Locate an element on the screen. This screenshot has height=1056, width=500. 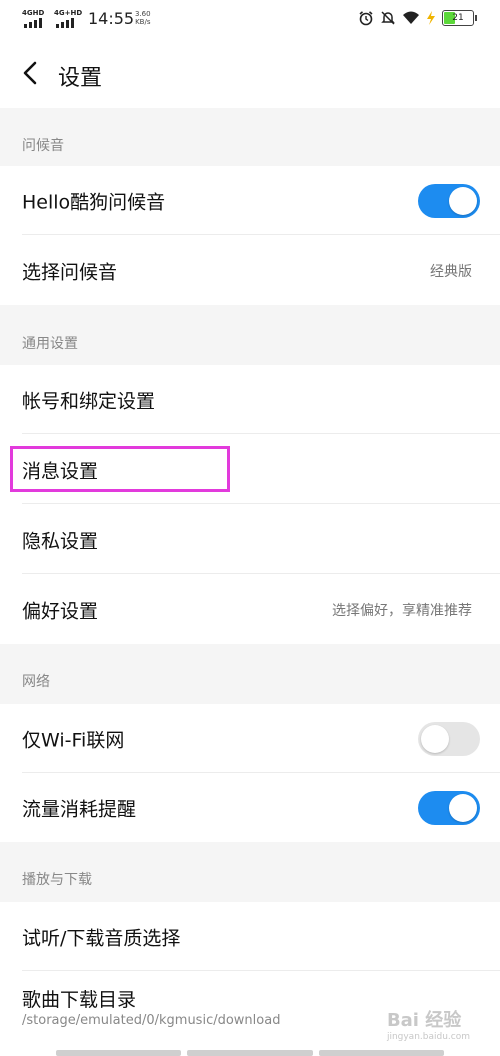
section-label: 网络 is located at coordinates (36, 682).